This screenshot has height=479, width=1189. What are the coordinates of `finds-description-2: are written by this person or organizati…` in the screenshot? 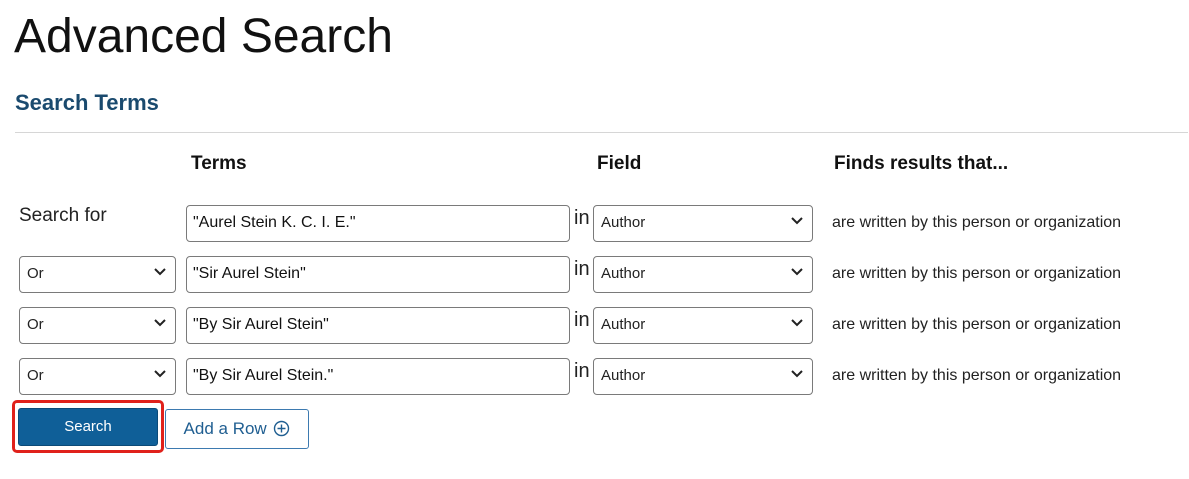 It's located at (977, 273).